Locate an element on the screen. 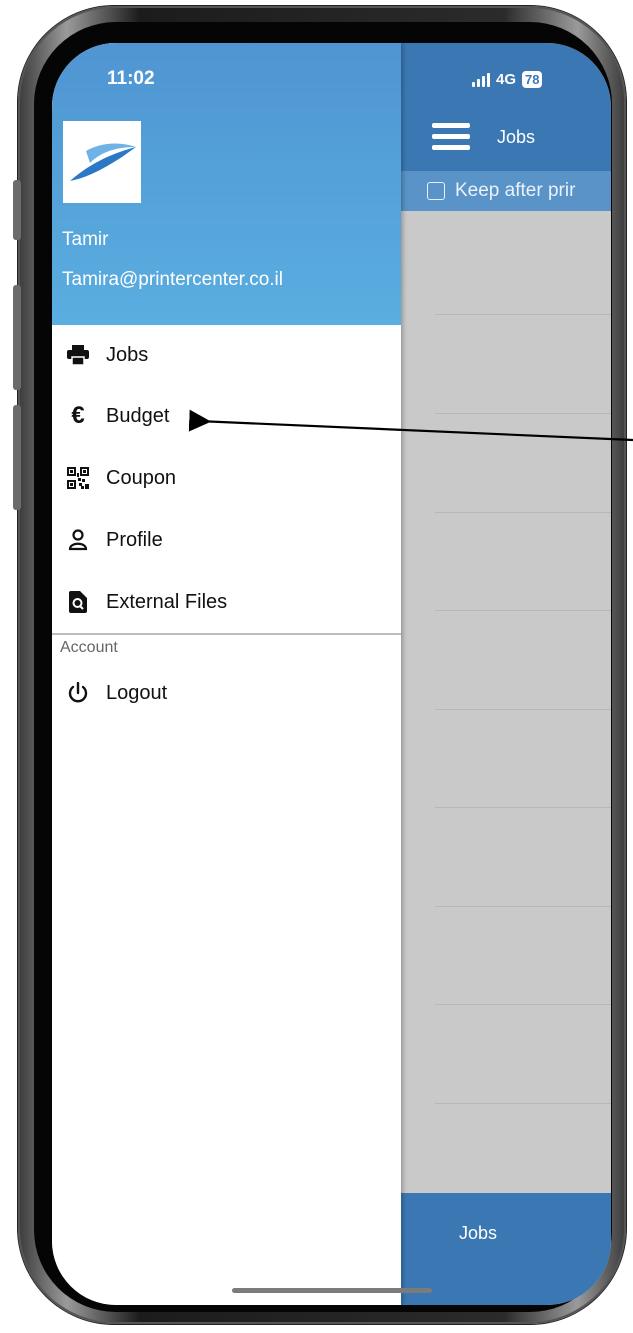 Image resolution: width=633 pixels, height=1333 pixels. menu-item-profile: Profile is located at coordinates (226, 540).